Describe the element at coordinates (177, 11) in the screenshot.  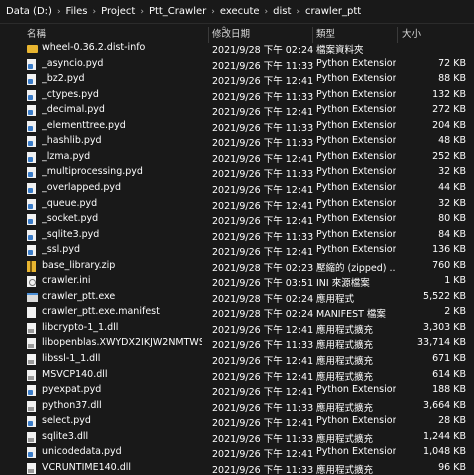
I see `breadcrumb-ptt-crawler: Ptt_Crawler` at that location.